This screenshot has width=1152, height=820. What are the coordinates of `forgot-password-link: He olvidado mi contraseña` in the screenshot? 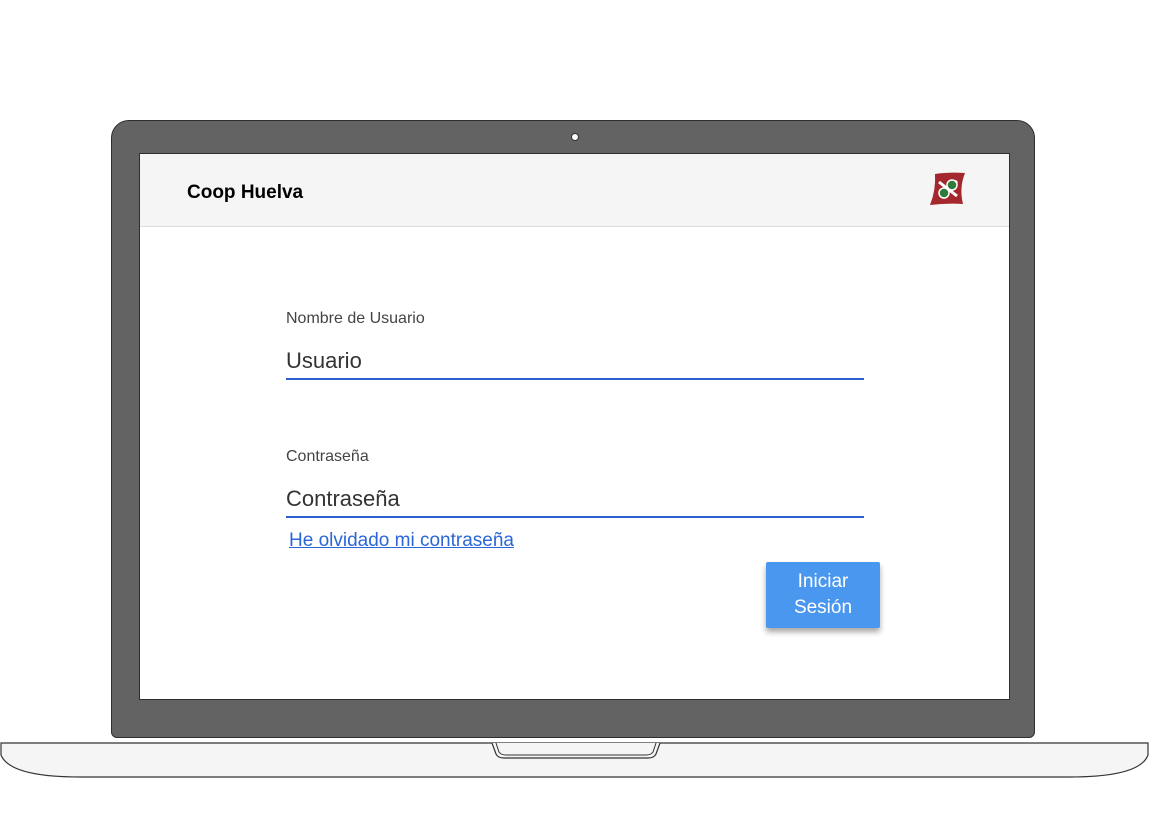 It's located at (401, 541).